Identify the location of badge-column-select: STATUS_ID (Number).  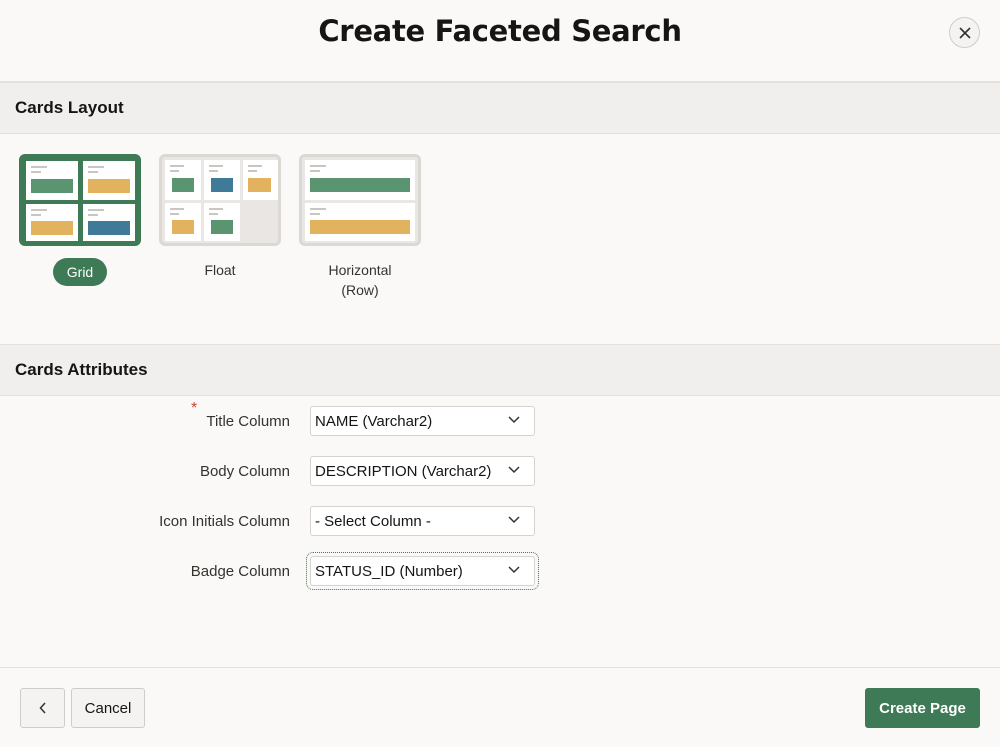
(422, 571).